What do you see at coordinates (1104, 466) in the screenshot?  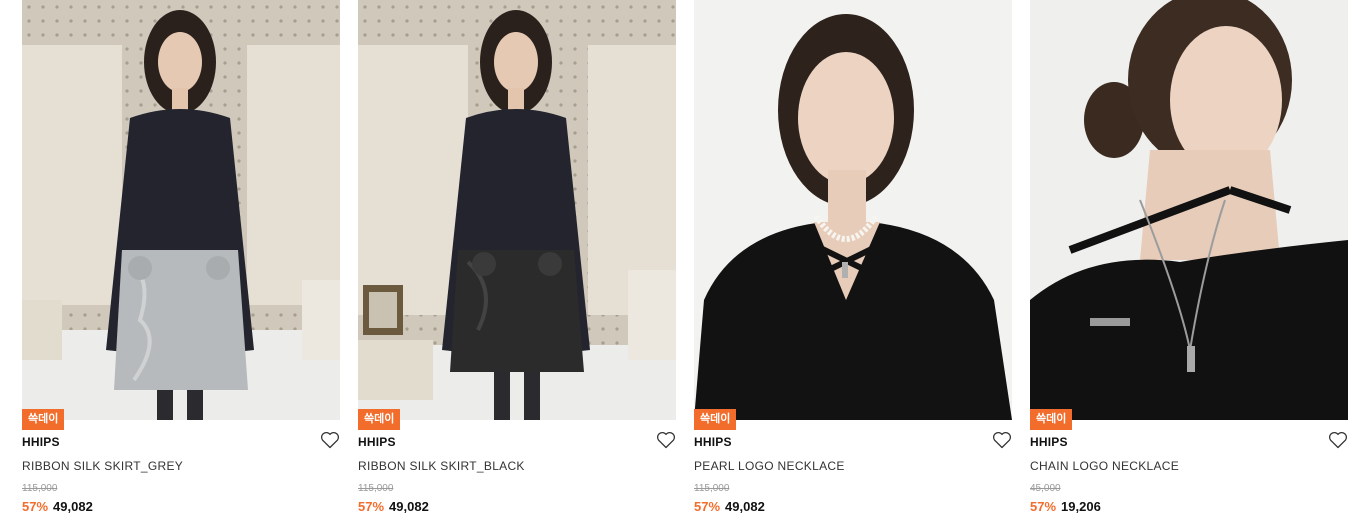 I see `product-name: CHAIN LOGO NECKLACE` at bounding box center [1104, 466].